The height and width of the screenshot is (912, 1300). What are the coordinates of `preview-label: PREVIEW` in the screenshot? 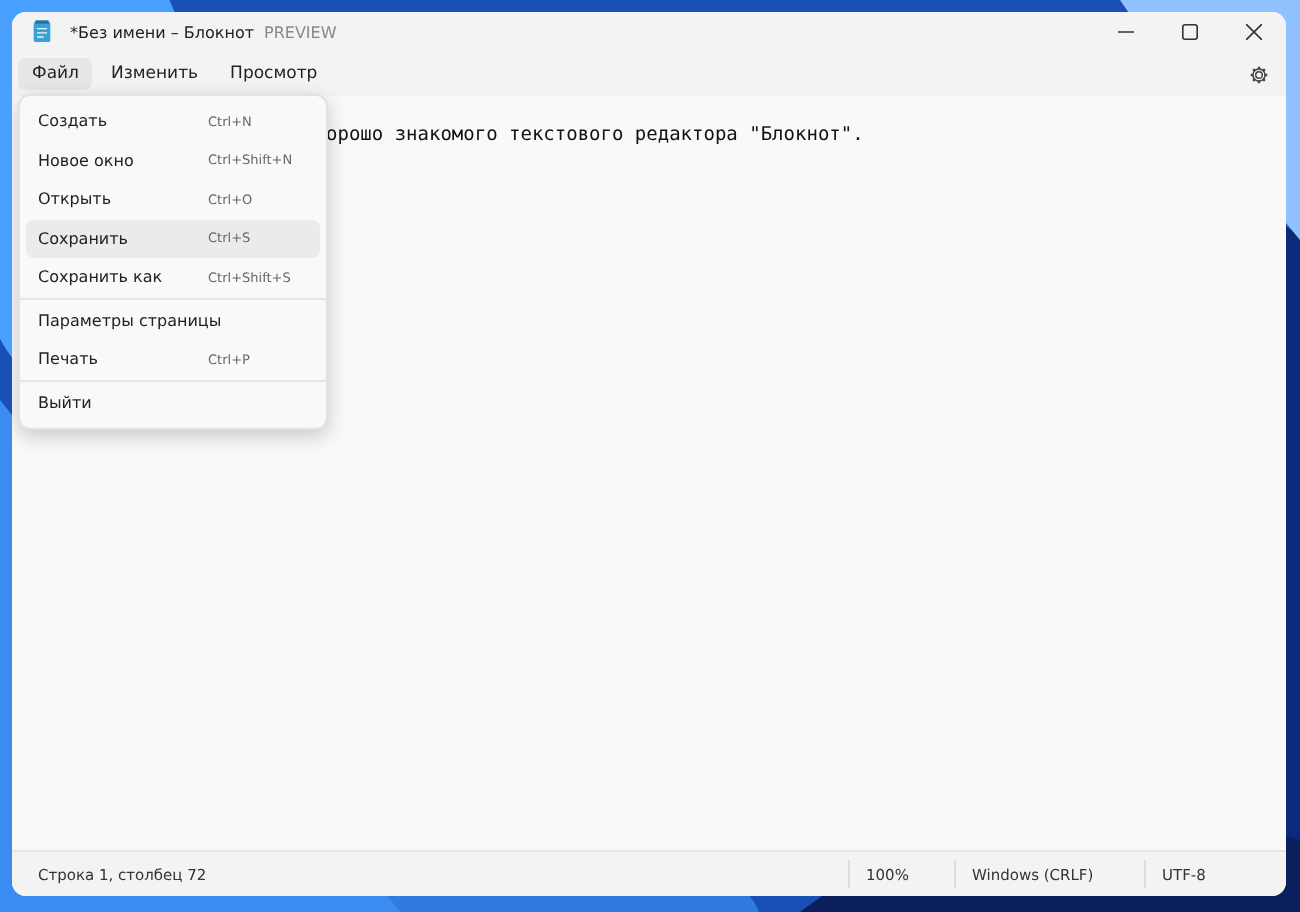 It's located at (300, 32).